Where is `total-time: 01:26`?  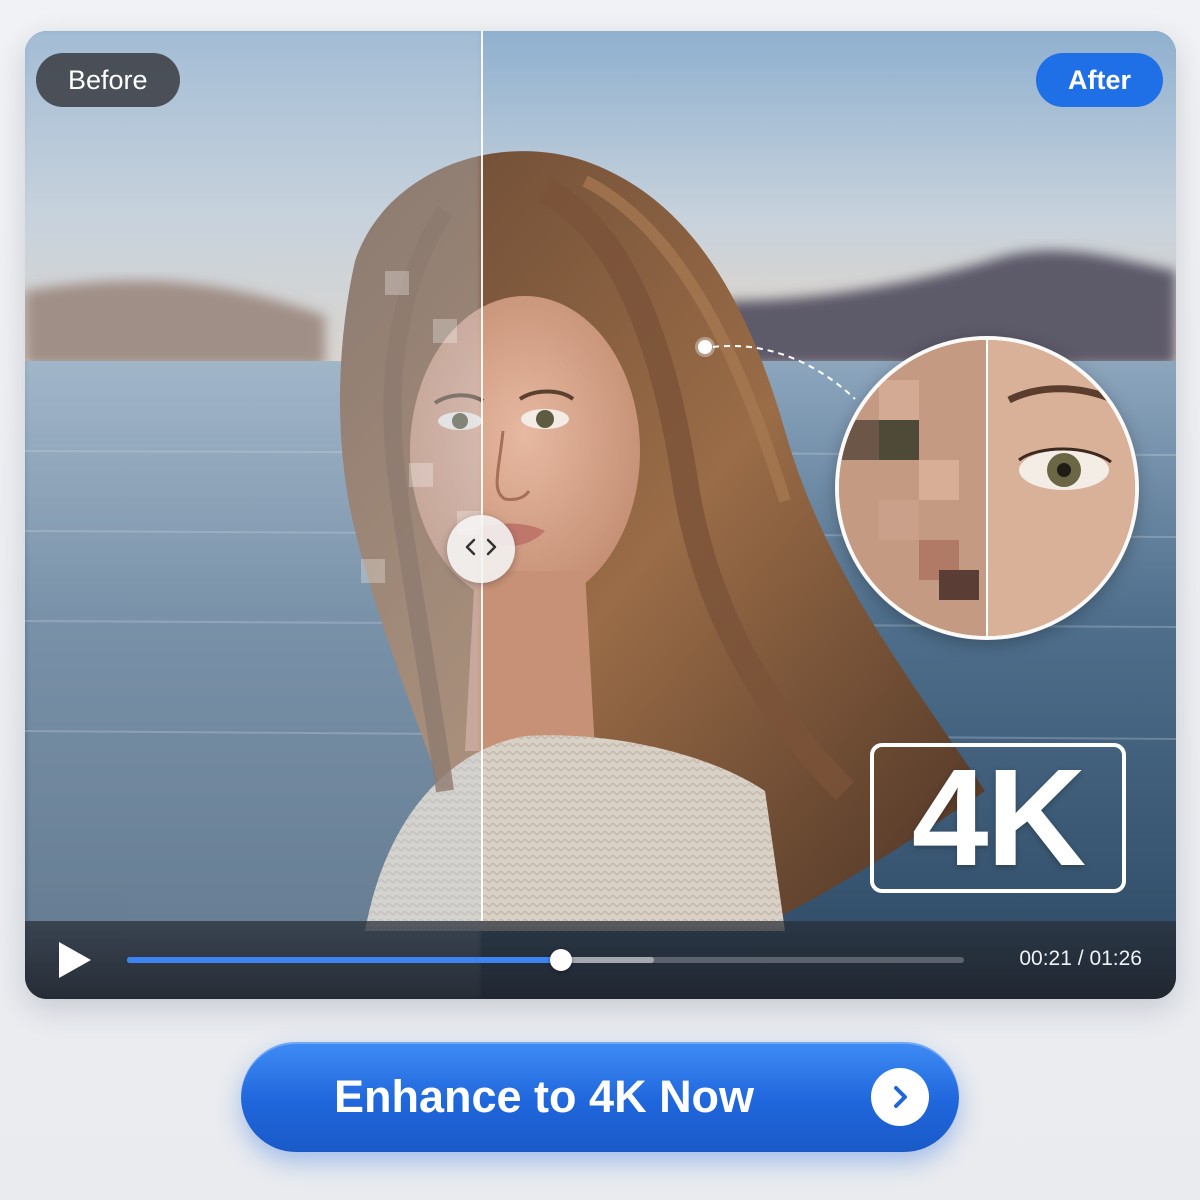
total-time: 01:26 is located at coordinates (1115, 958).